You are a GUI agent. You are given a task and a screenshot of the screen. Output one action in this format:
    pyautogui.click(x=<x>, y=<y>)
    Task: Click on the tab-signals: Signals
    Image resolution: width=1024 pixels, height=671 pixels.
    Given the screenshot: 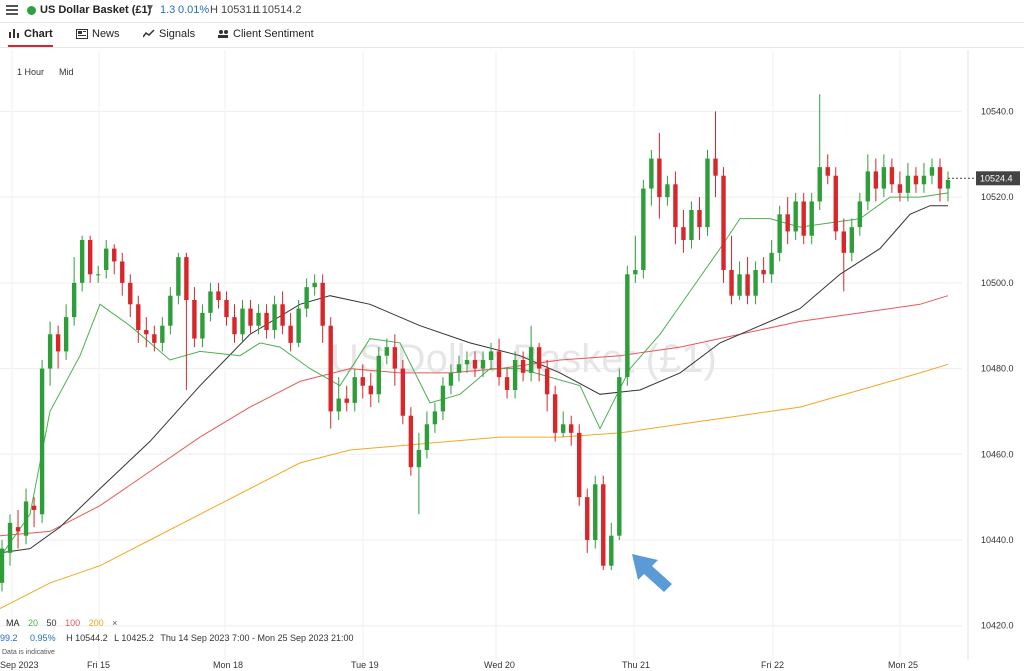 What is the action you would take?
    pyautogui.click(x=169, y=35)
    